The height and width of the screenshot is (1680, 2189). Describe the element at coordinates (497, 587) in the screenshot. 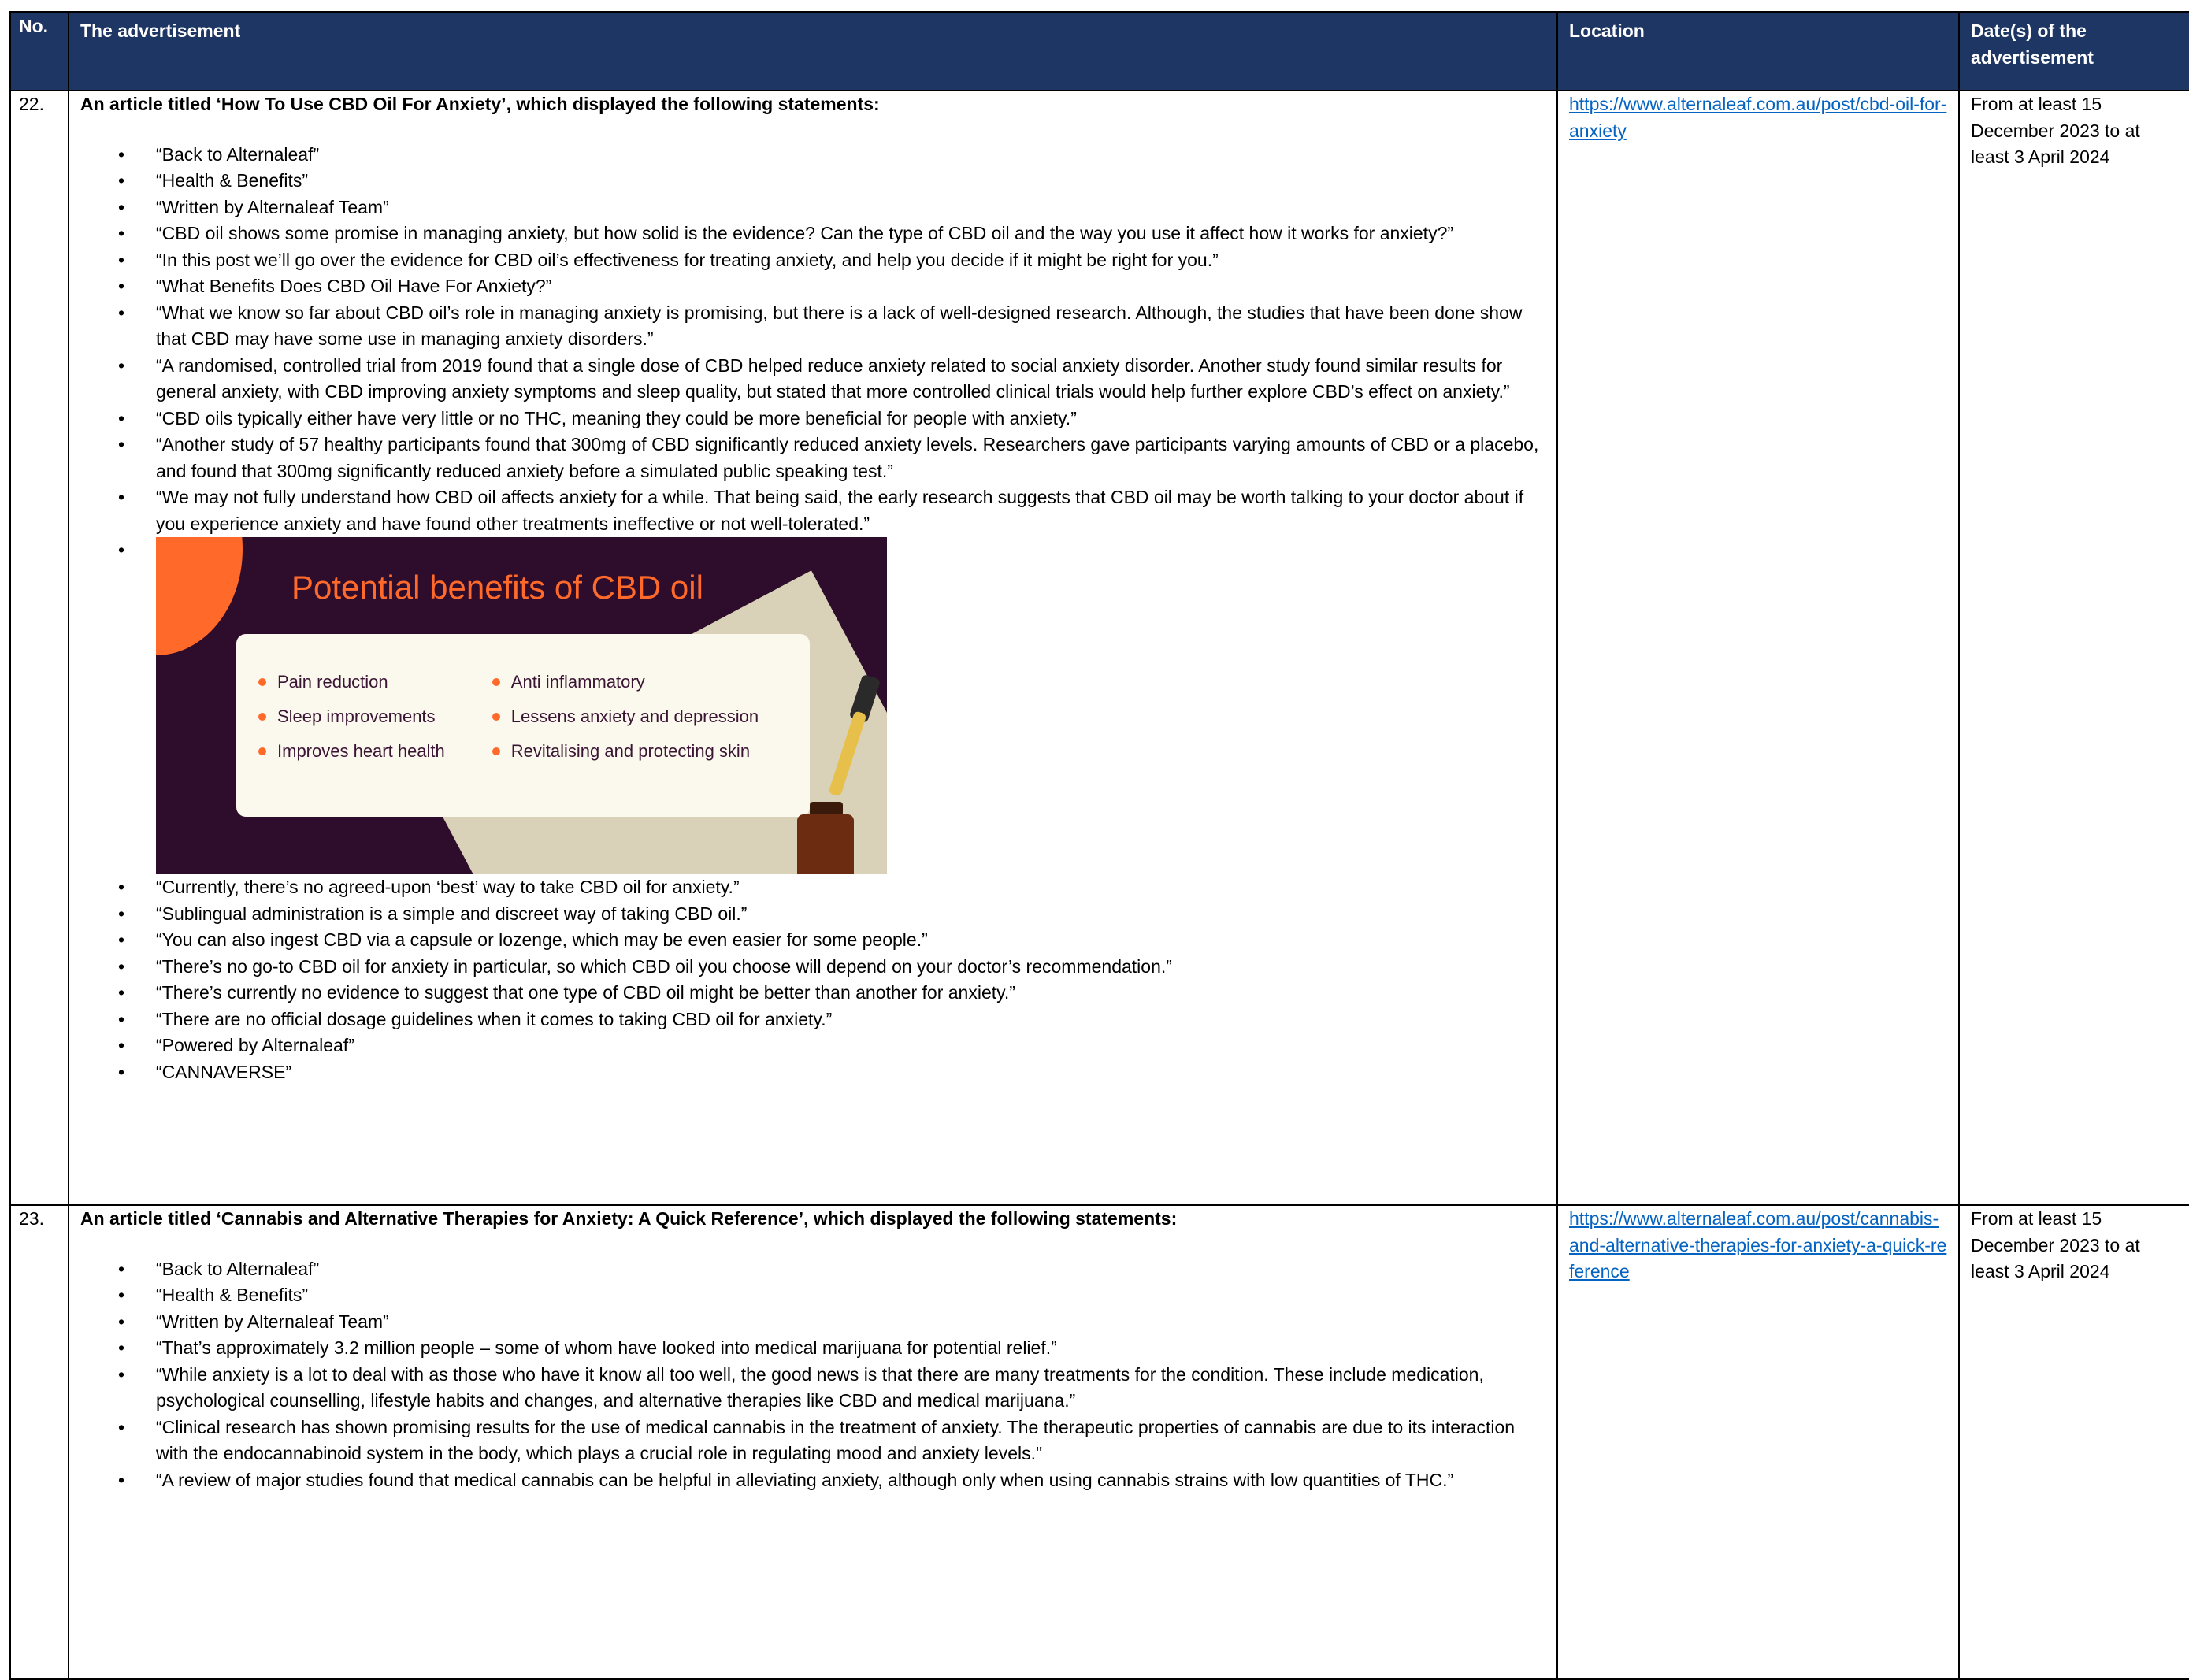

I see `banner-title: Potential benefits of CBD oil` at that location.